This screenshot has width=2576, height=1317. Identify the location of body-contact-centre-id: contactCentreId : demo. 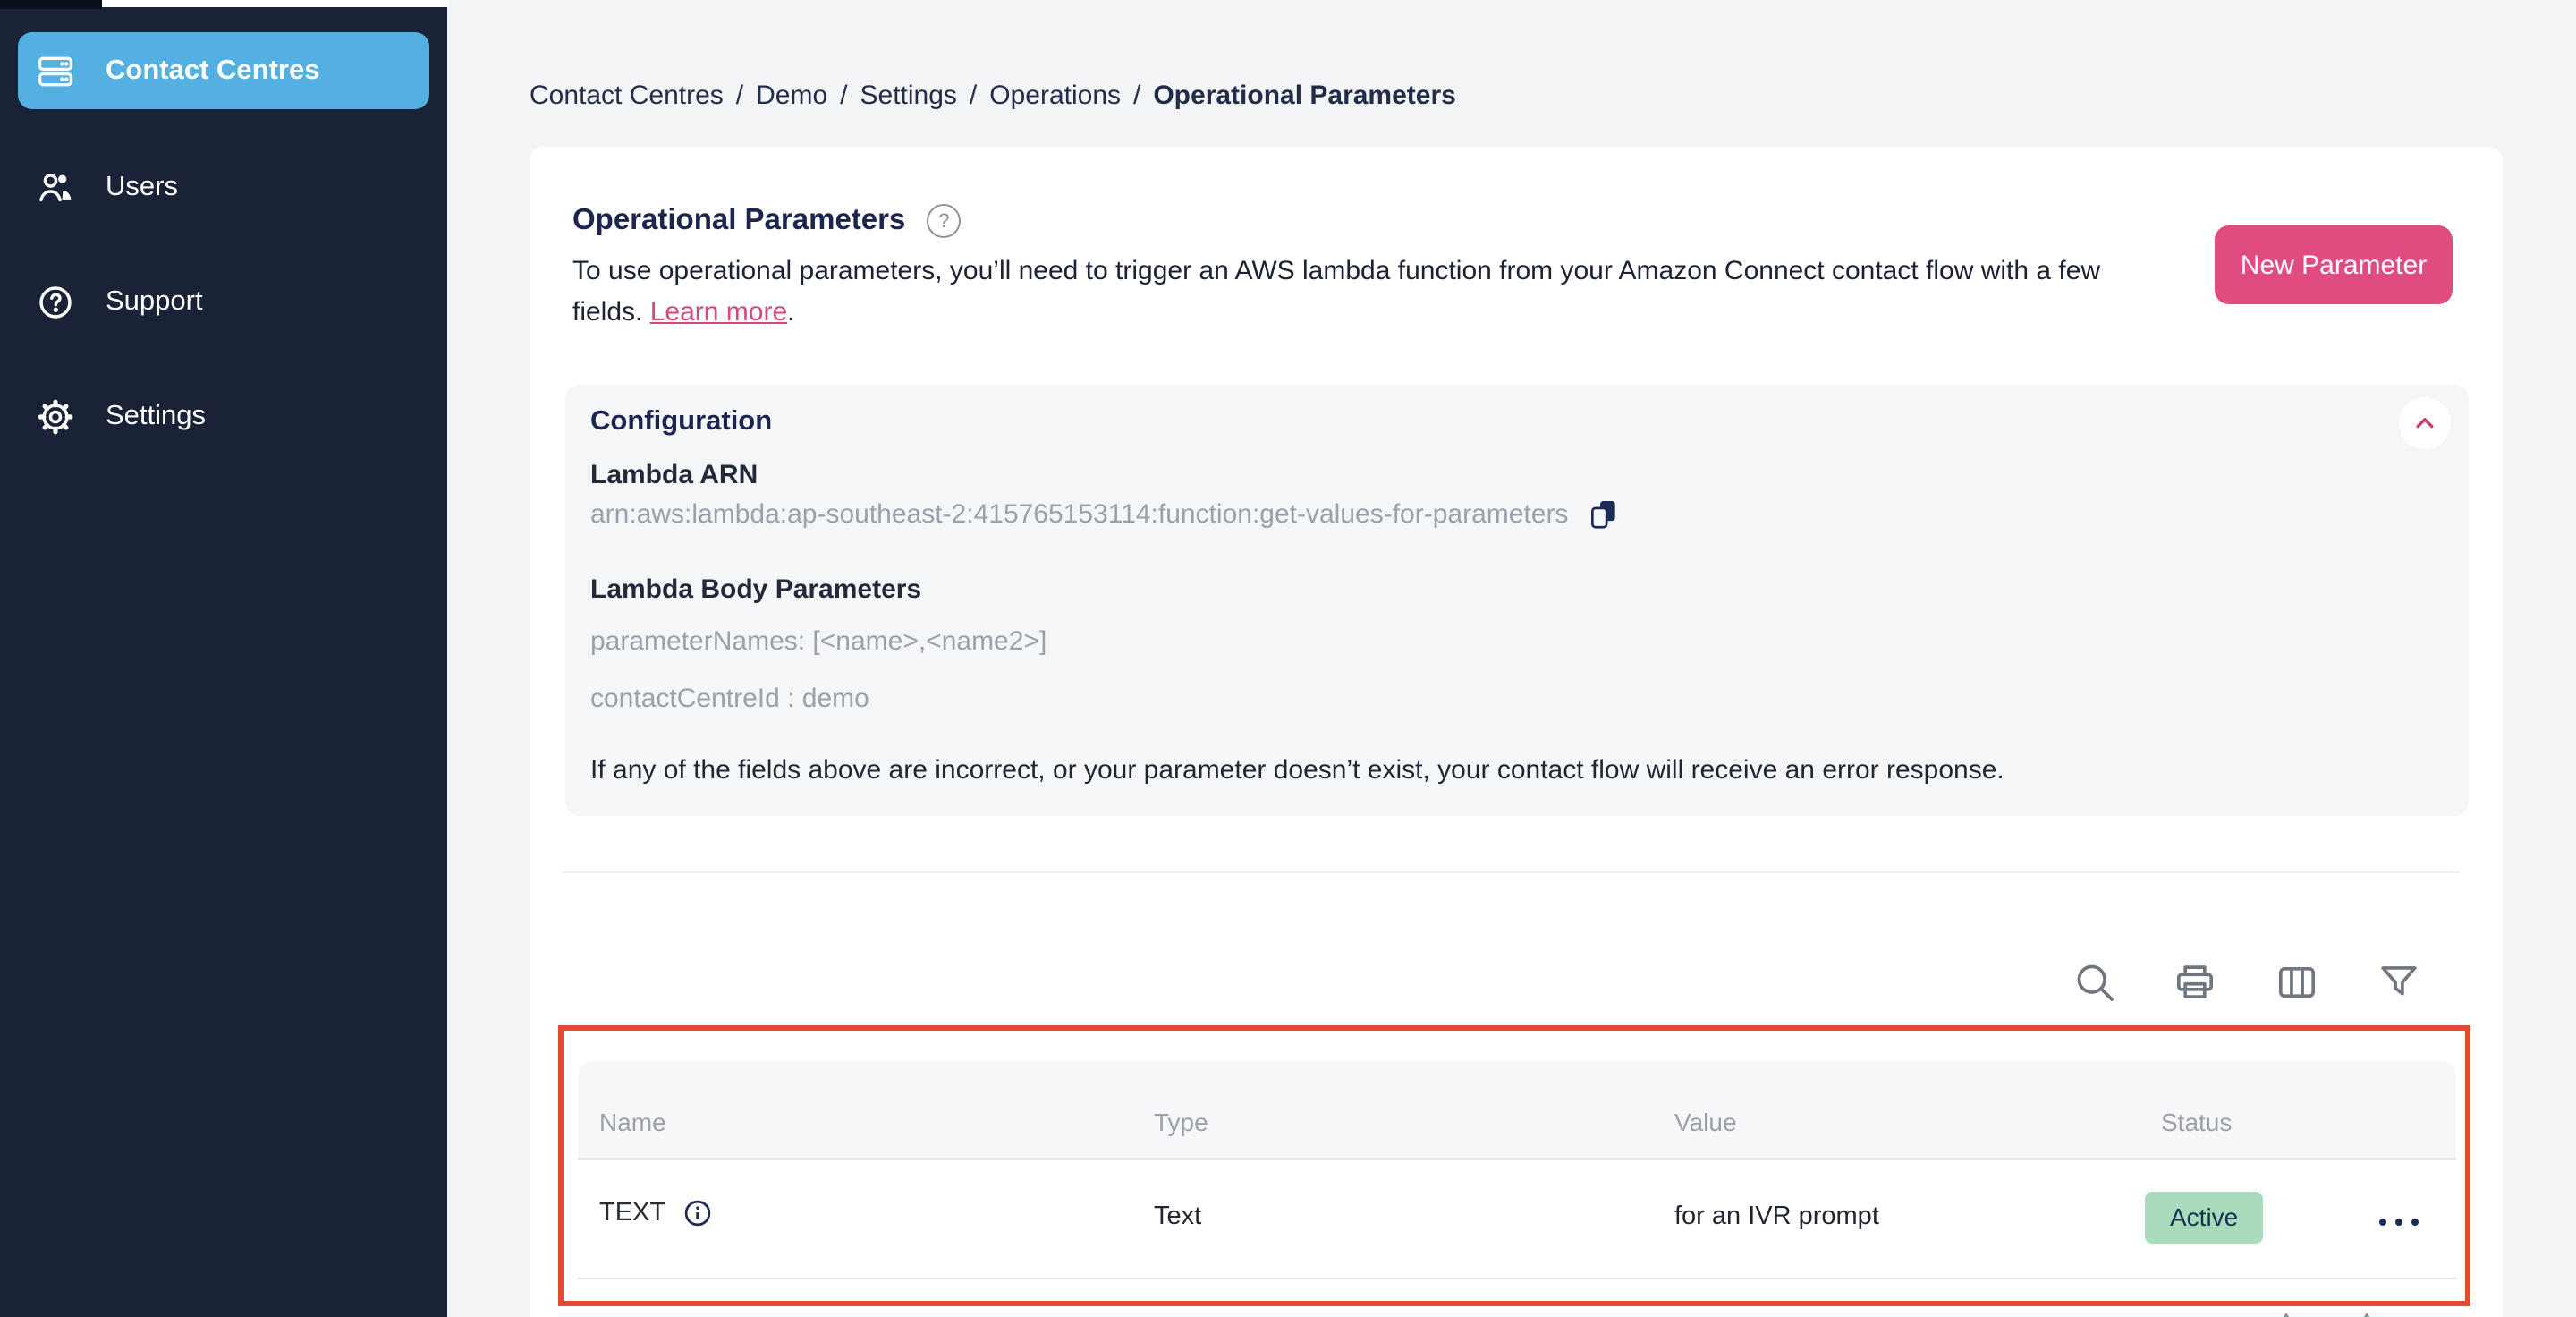
(729, 699).